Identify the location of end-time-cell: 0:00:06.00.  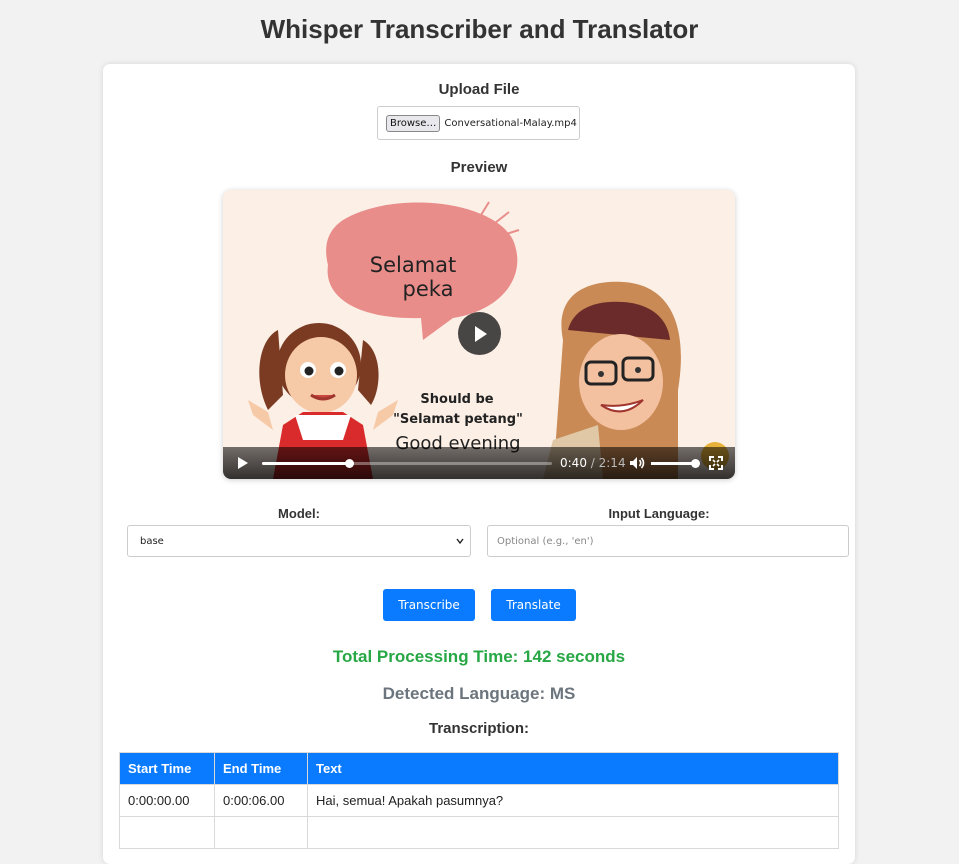
(261, 800).